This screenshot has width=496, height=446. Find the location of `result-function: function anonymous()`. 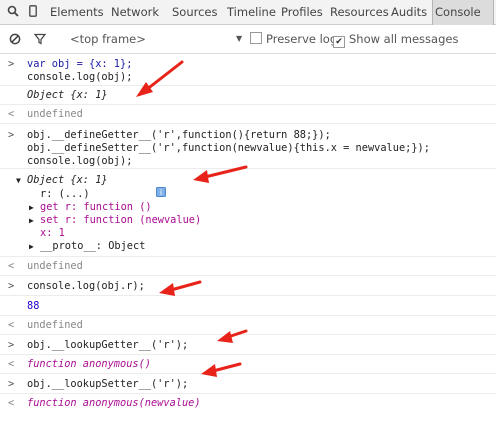

result-function: function anonymous() is located at coordinates (89, 364).